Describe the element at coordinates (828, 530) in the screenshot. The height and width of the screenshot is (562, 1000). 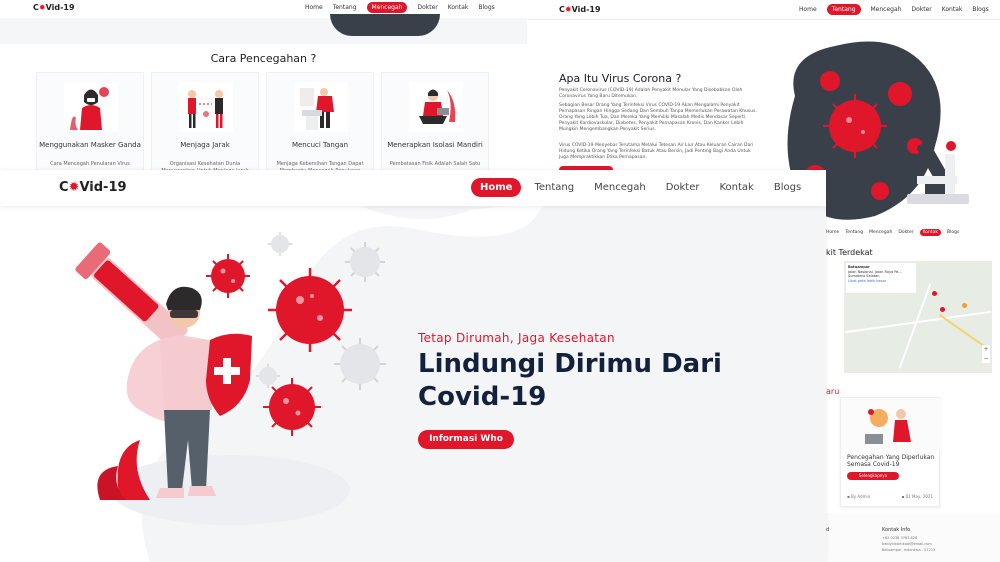
I see `footer-left-heading: d` at that location.